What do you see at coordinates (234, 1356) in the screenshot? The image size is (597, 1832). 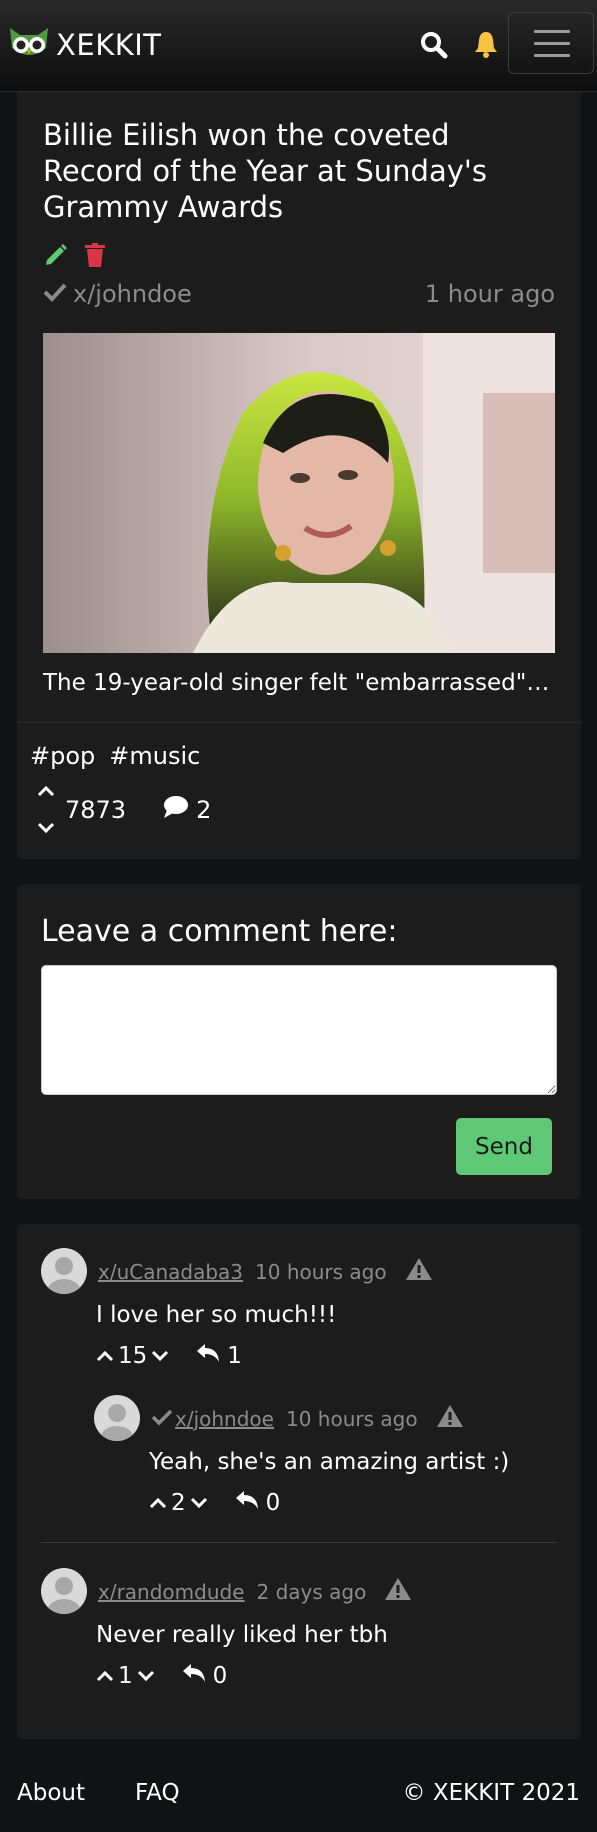 I see `reply-count: 1` at bounding box center [234, 1356].